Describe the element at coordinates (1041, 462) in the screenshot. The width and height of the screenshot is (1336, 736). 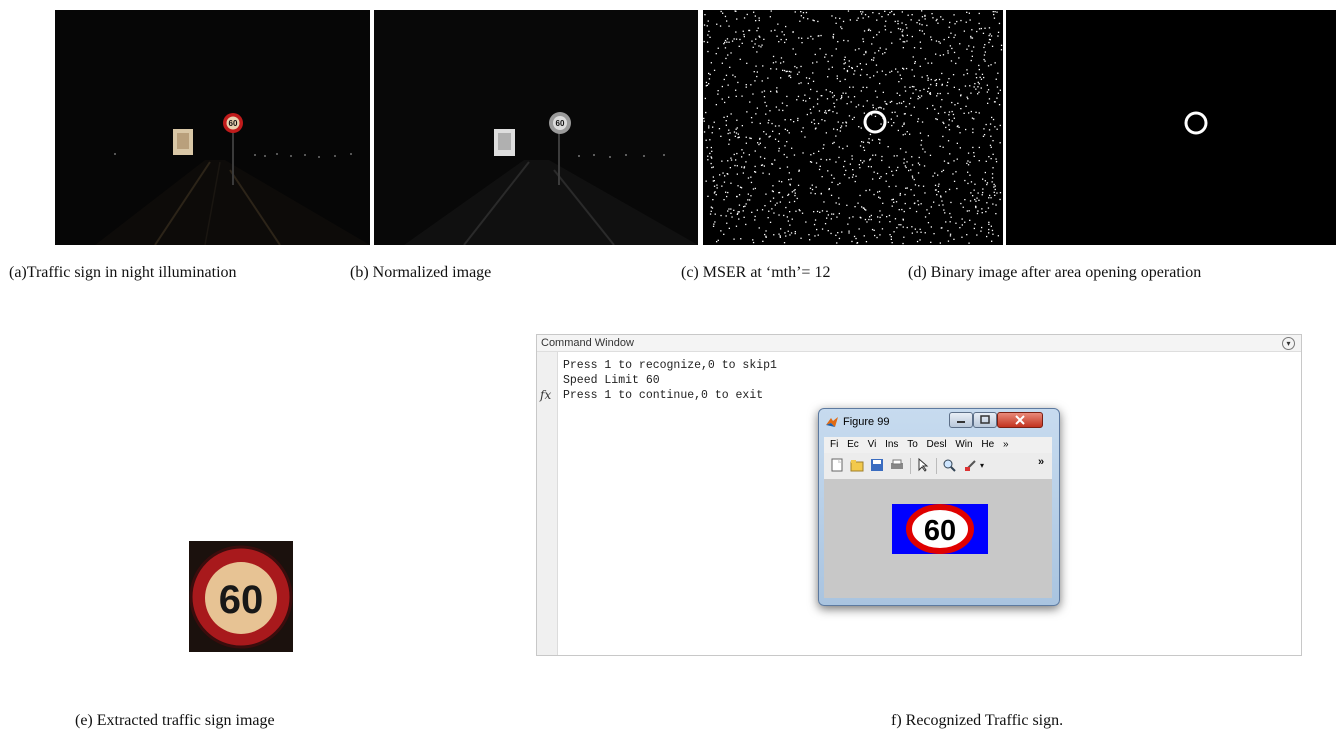
I see `toolbar-overflow-icon: »` at that location.